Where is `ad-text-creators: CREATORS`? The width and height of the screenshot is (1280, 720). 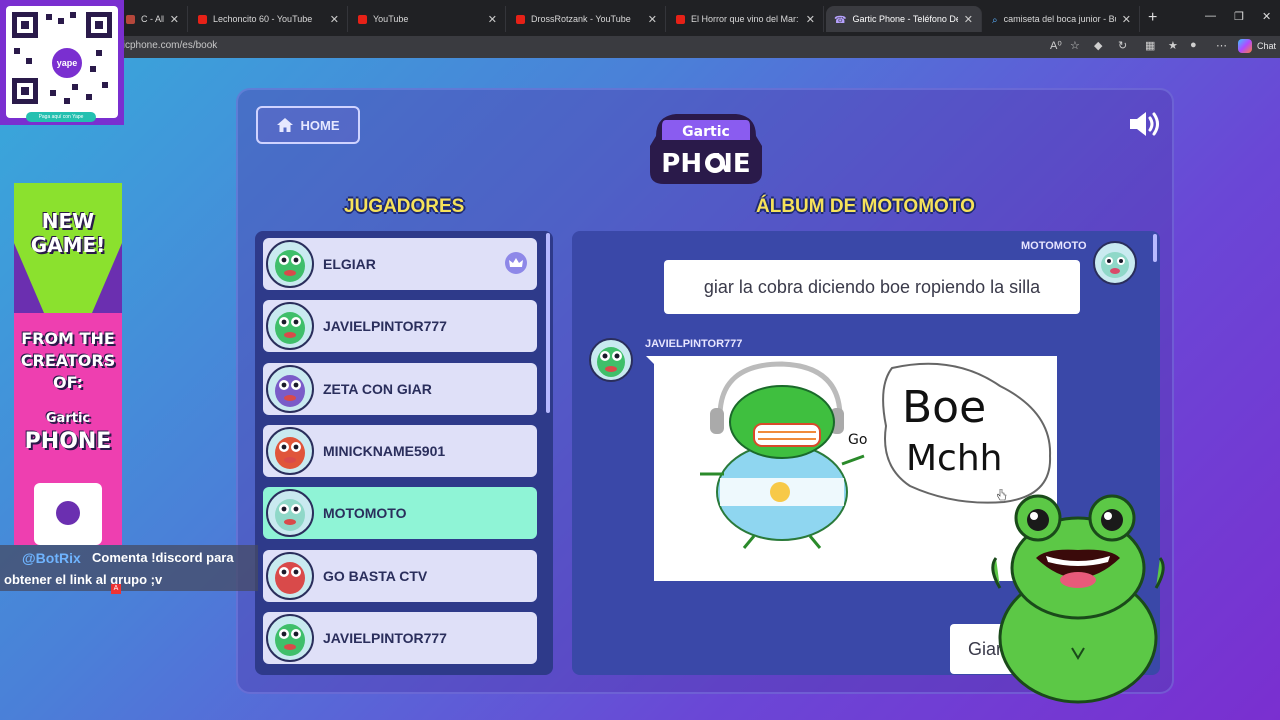 ad-text-creators: CREATORS is located at coordinates (68, 360).